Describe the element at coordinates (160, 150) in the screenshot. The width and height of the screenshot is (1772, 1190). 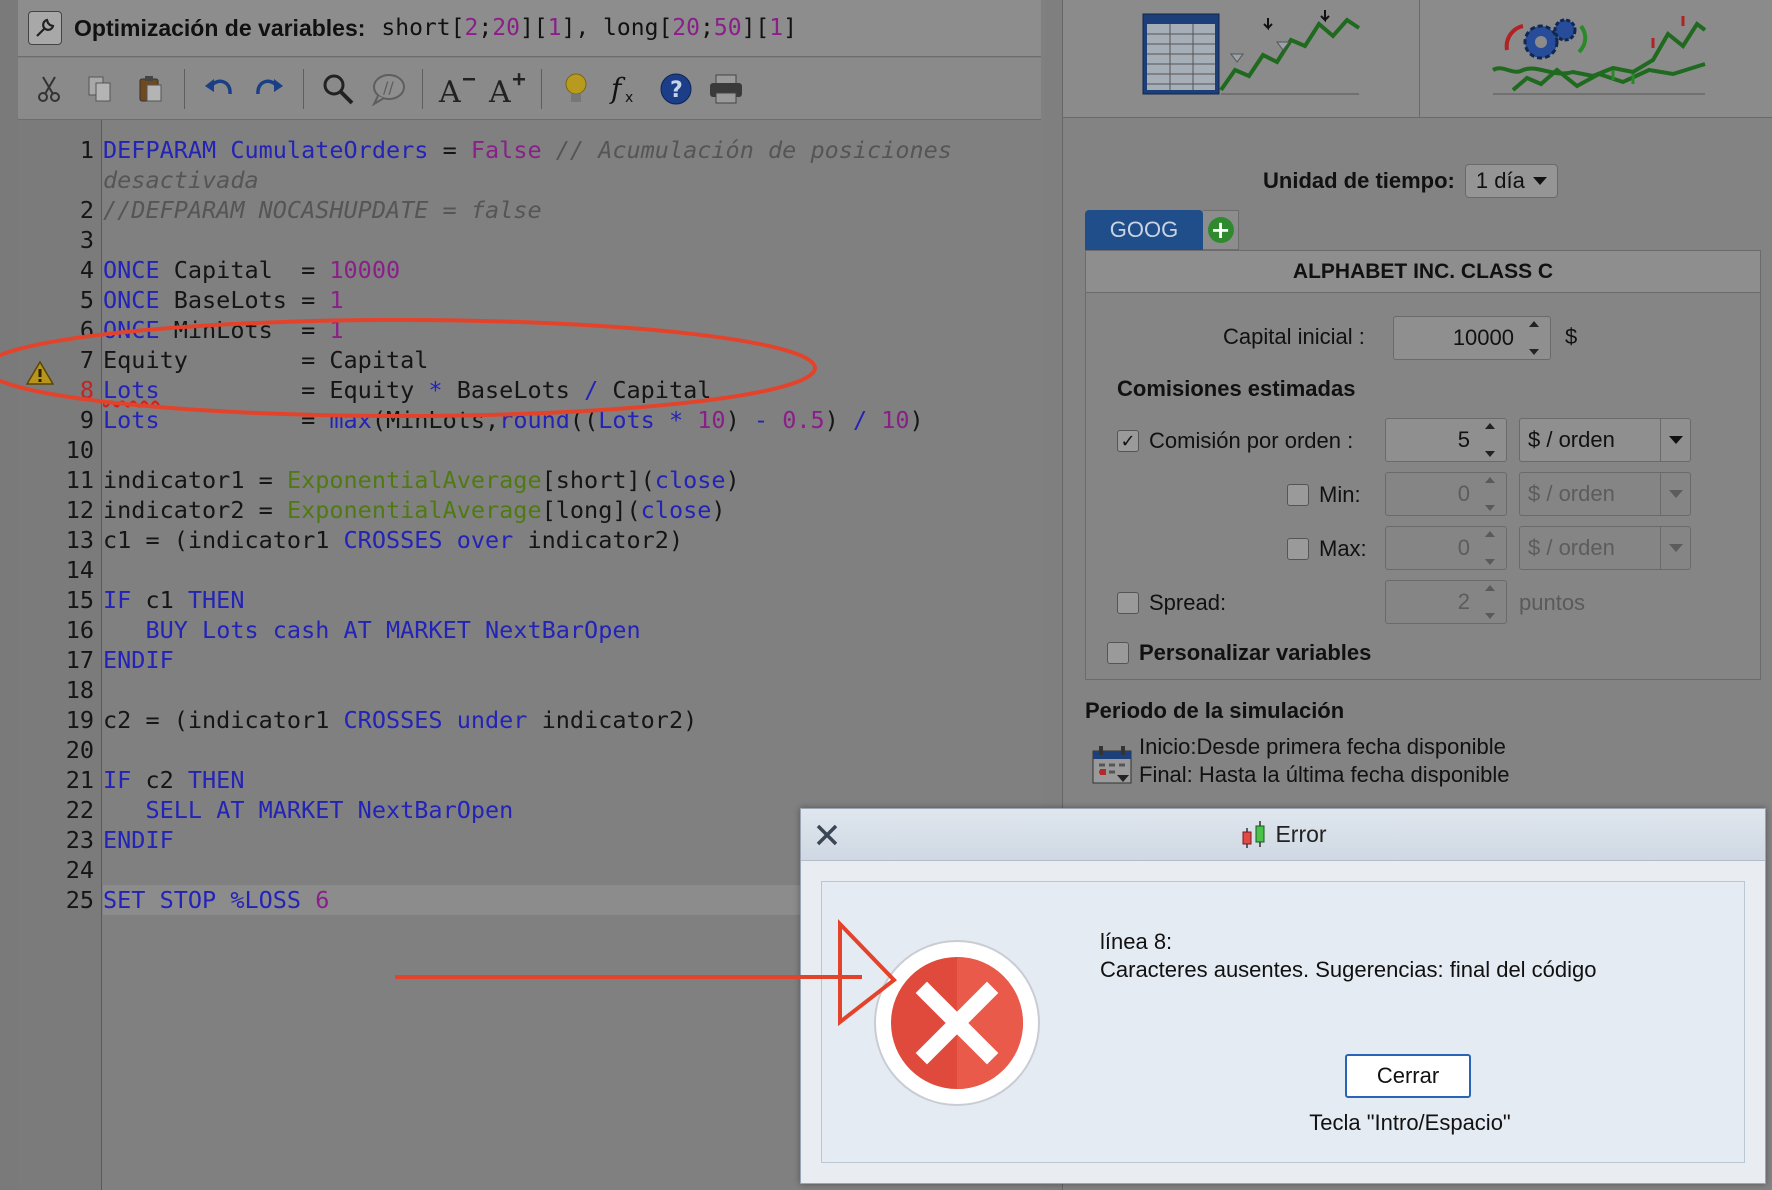
I see `code-token: DEFPARAM` at that location.